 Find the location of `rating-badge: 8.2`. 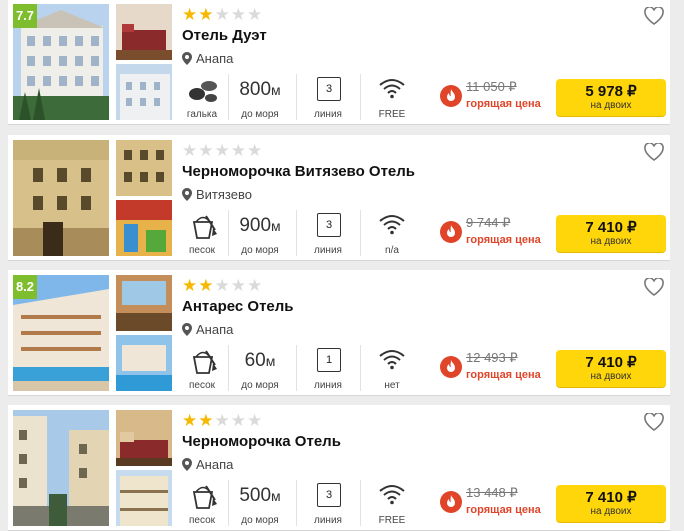

rating-badge: 8.2 is located at coordinates (25, 287).